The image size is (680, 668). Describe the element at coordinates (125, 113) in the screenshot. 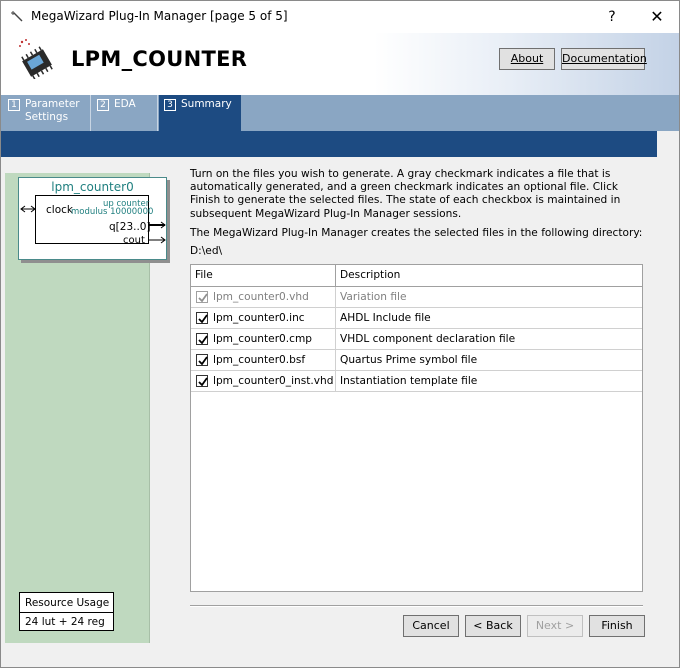

I see `tab-eda: 2 EDA` at that location.